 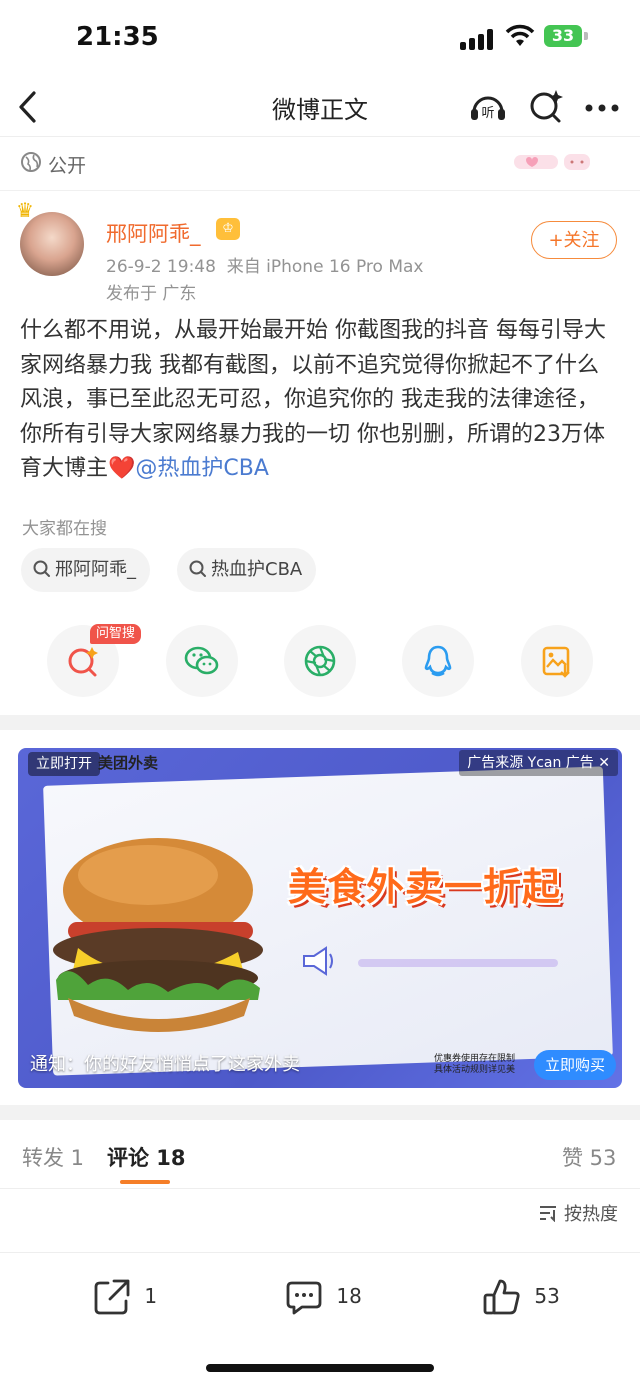 What do you see at coordinates (117, 37) in the screenshot?
I see `status-time: 21:35` at bounding box center [117, 37].